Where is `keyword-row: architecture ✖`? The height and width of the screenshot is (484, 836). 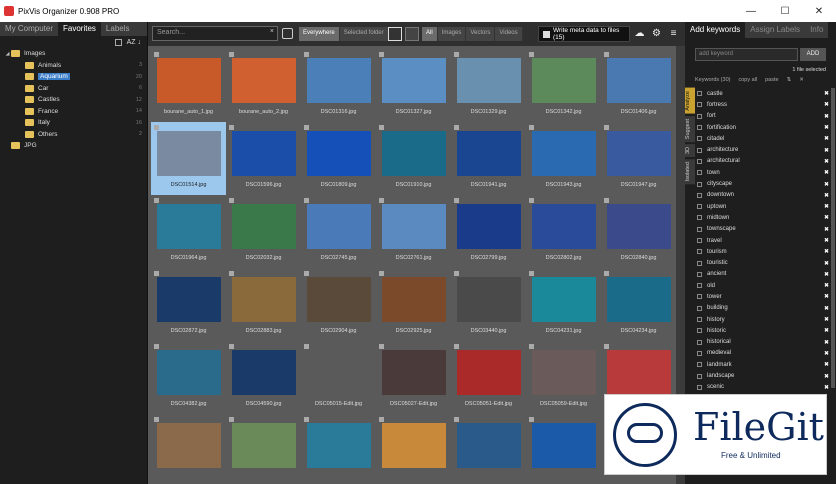 keyword-row: architecture ✖ is located at coordinates (763, 149).